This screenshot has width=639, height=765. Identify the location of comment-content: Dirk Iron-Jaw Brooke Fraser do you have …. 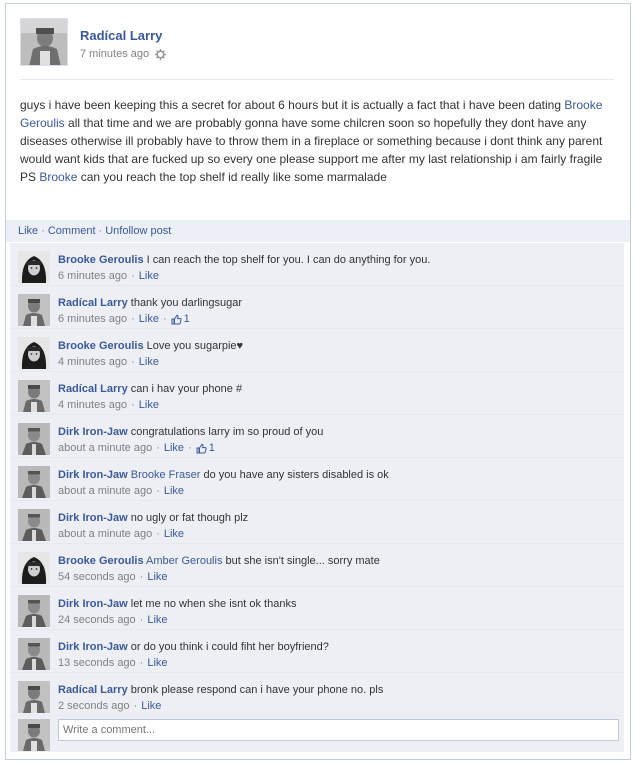
(223, 475).